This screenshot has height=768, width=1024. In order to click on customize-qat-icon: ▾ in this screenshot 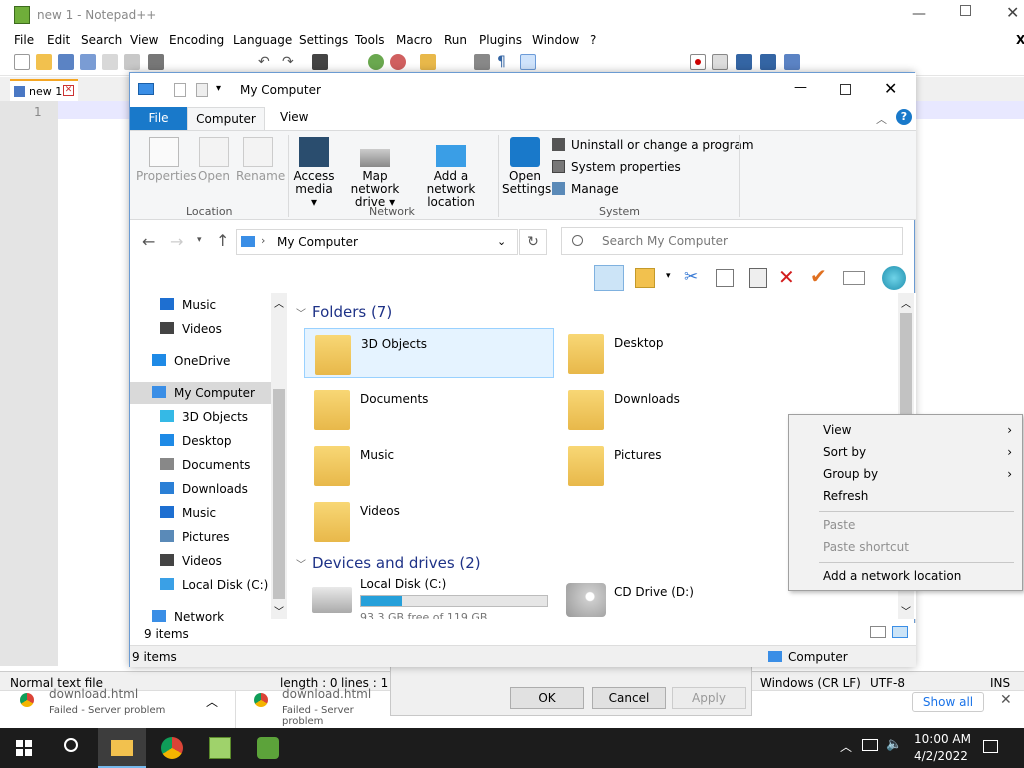, I will do `click(218, 88)`.